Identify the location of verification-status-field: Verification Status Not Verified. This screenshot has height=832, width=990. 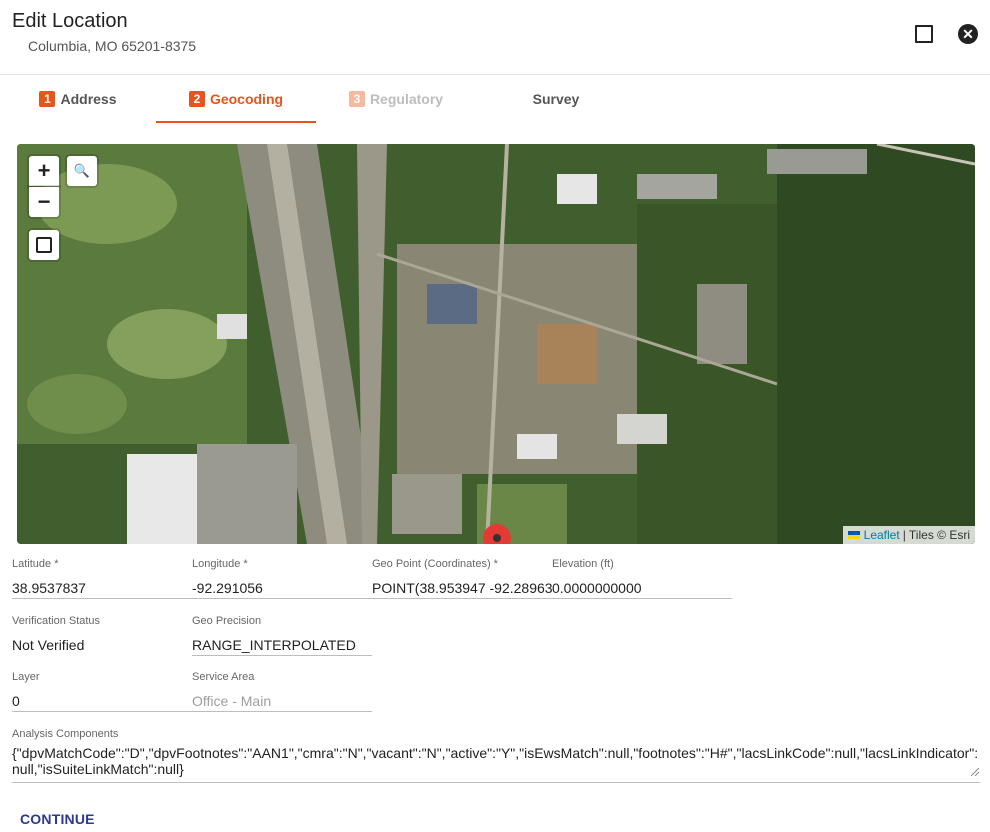
(102, 634).